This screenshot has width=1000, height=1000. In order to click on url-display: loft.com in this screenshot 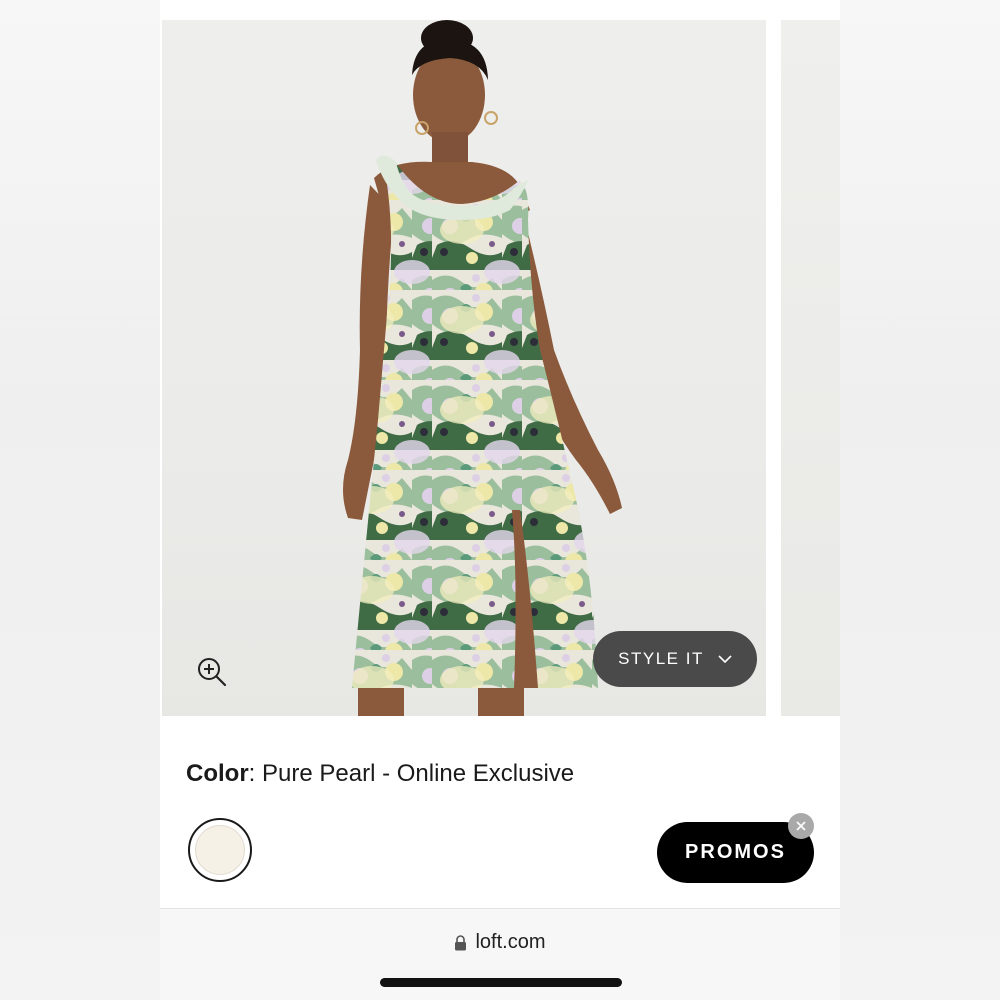, I will do `click(500, 942)`.